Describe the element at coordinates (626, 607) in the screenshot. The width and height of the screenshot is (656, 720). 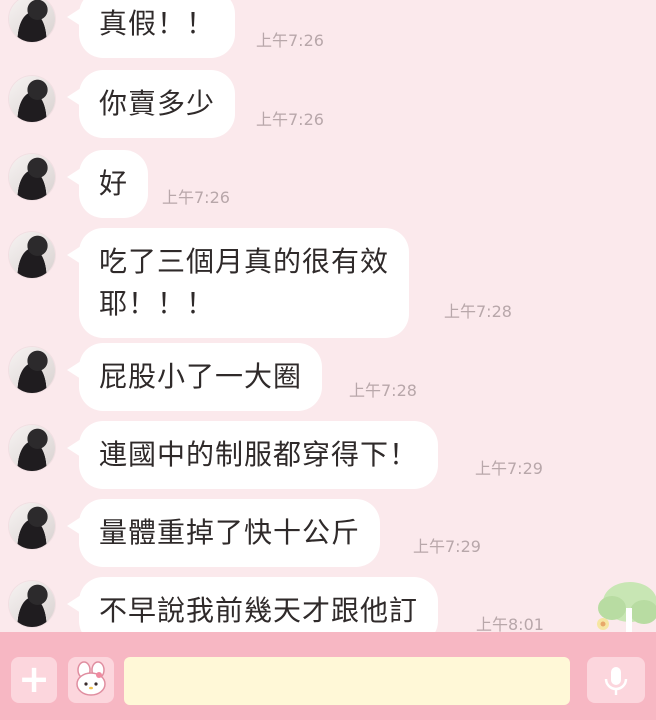
I see `tree-icon` at that location.